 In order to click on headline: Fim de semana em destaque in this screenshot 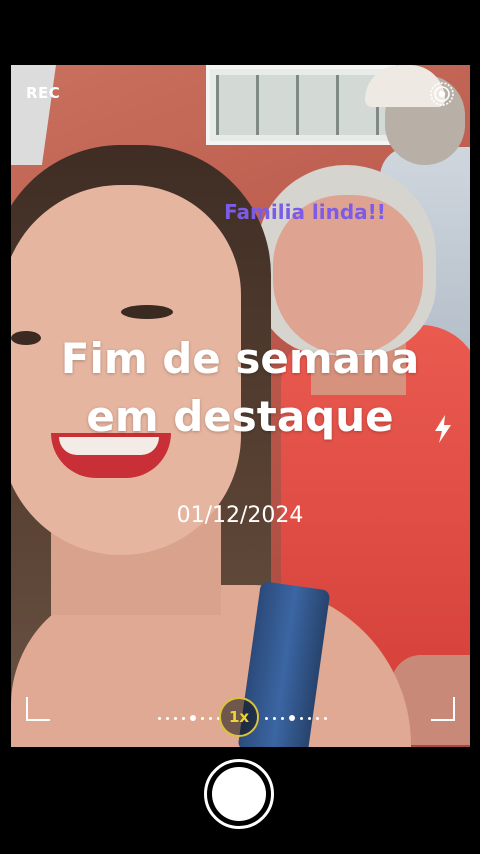, I will do `click(240, 388)`.